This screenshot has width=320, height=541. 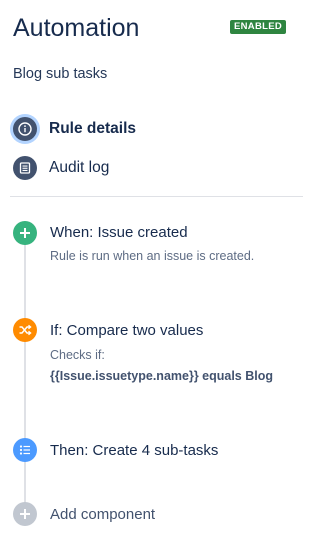 What do you see at coordinates (76, 28) in the screenshot?
I see `page-title: Automation` at bounding box center [76, 28].